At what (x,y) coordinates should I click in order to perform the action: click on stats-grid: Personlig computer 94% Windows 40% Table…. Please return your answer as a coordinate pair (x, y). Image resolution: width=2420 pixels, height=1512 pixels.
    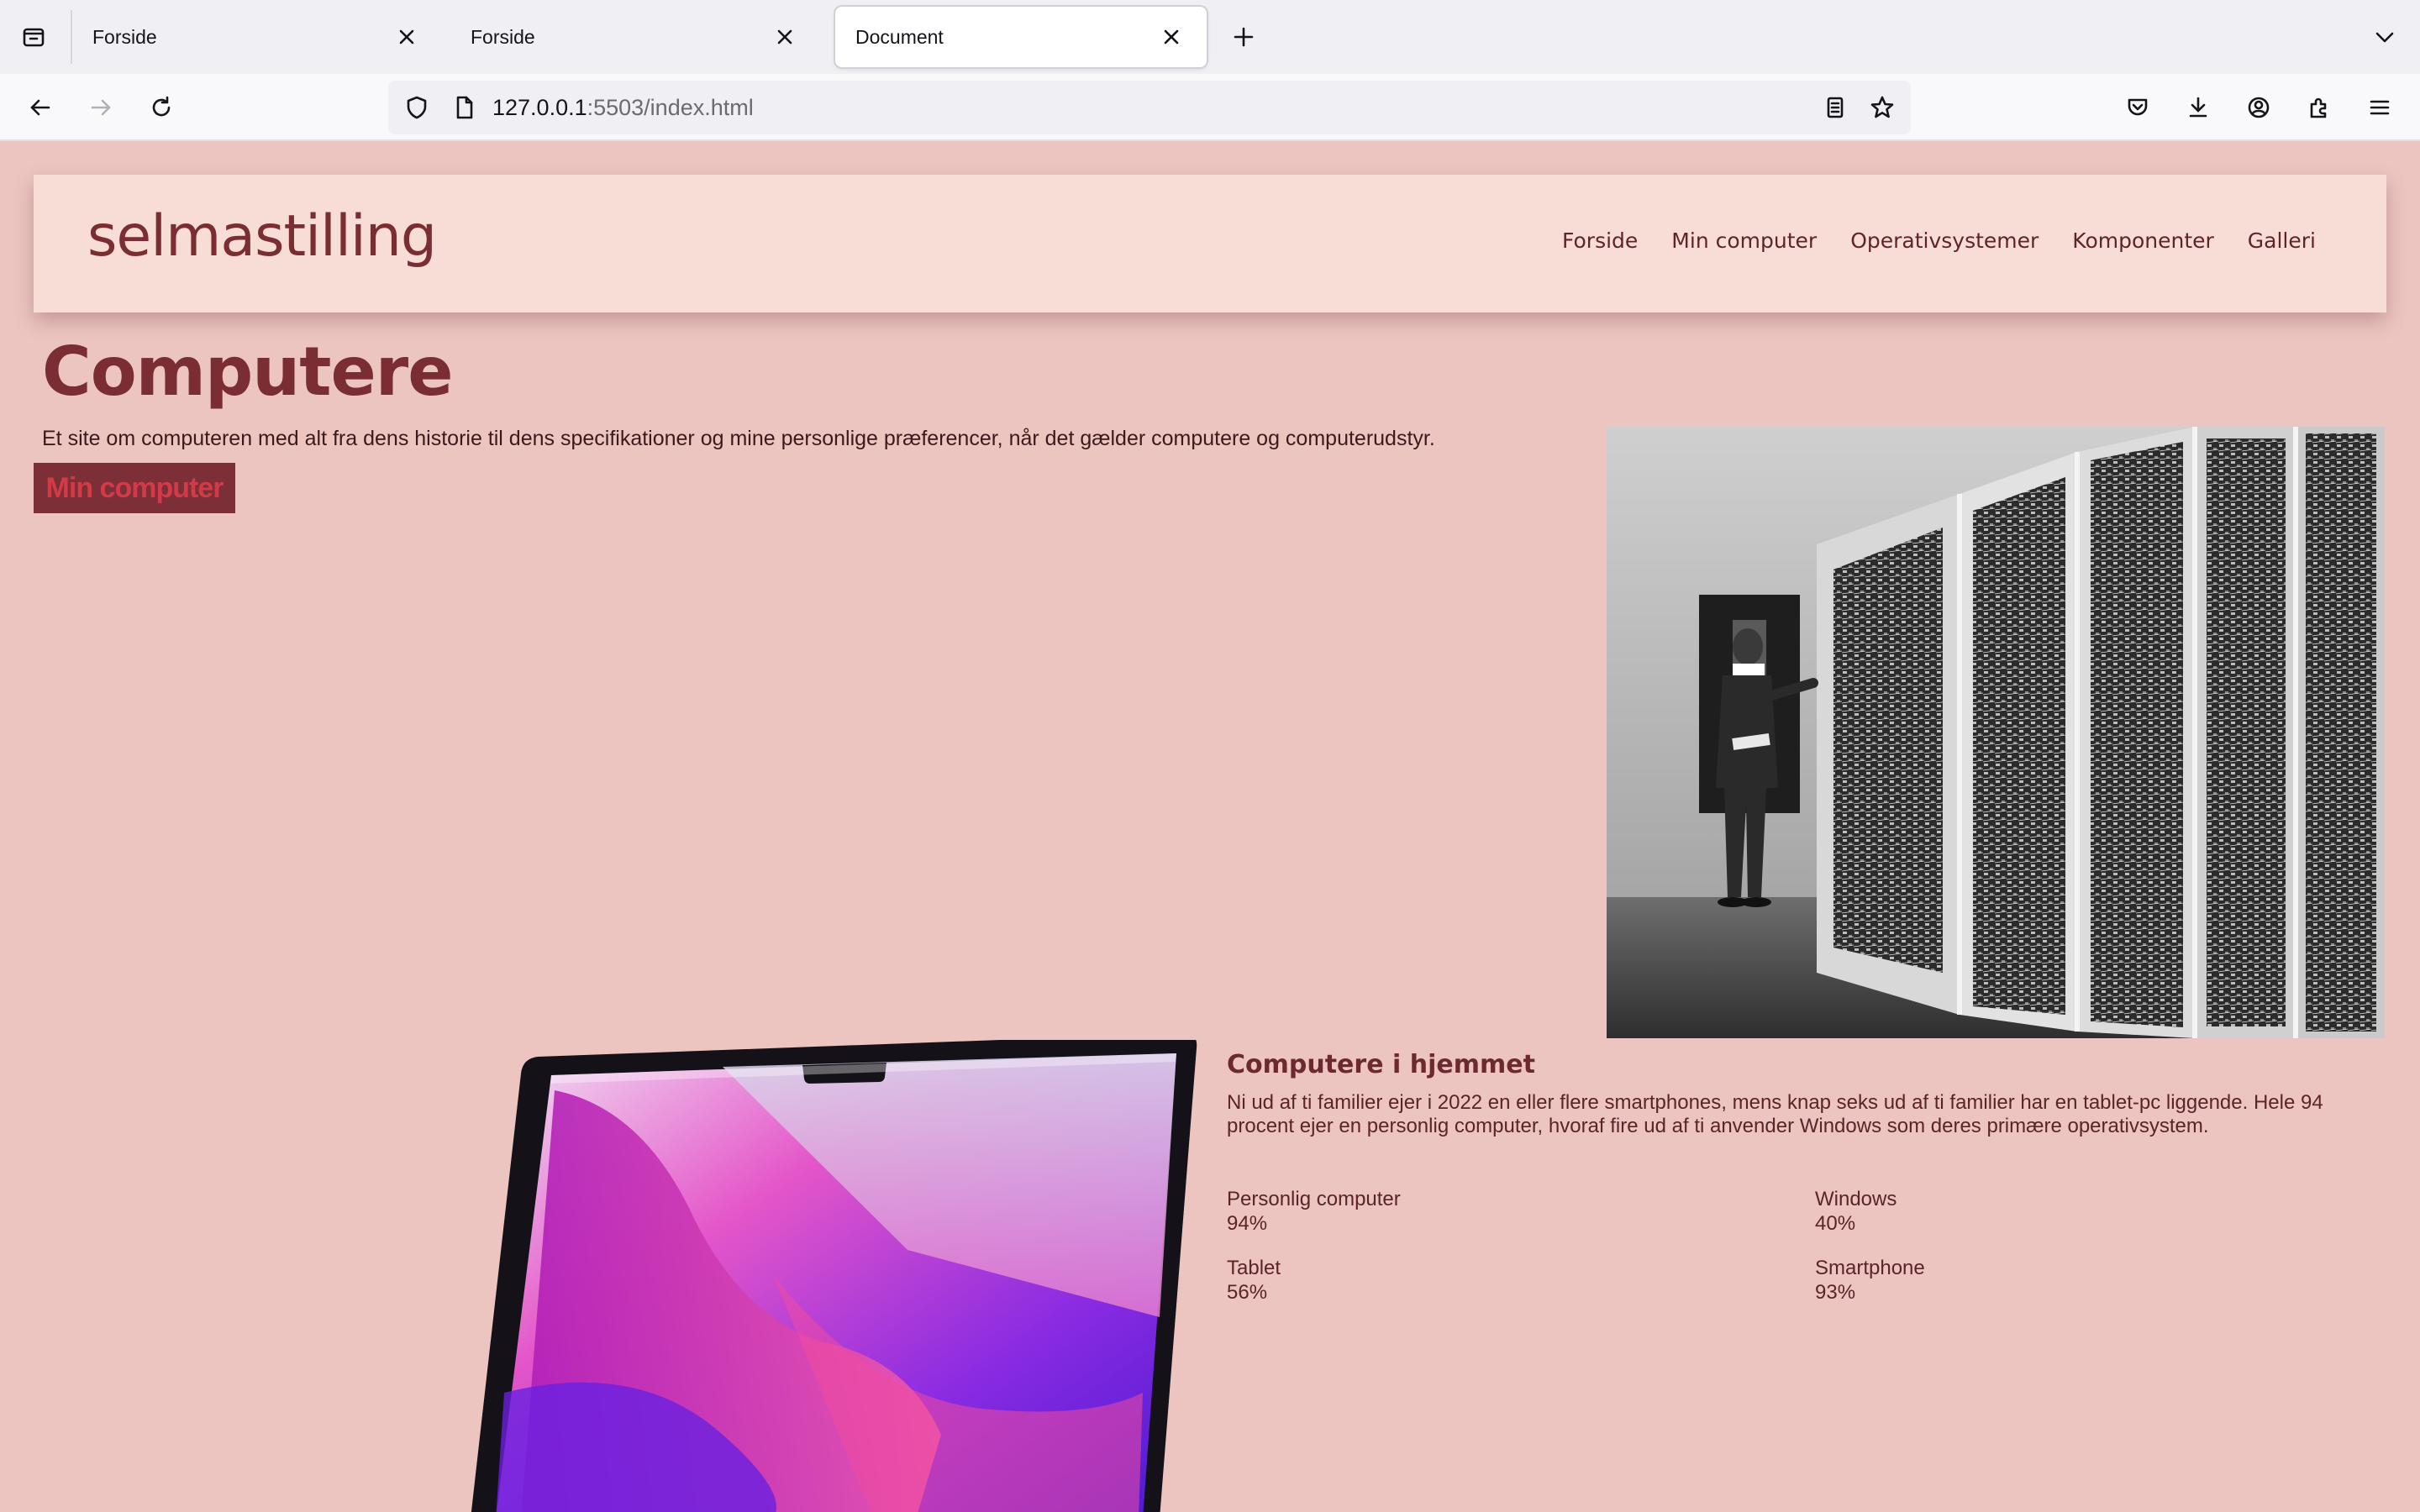
    Looking at the image, I should click on (1806, 1246).